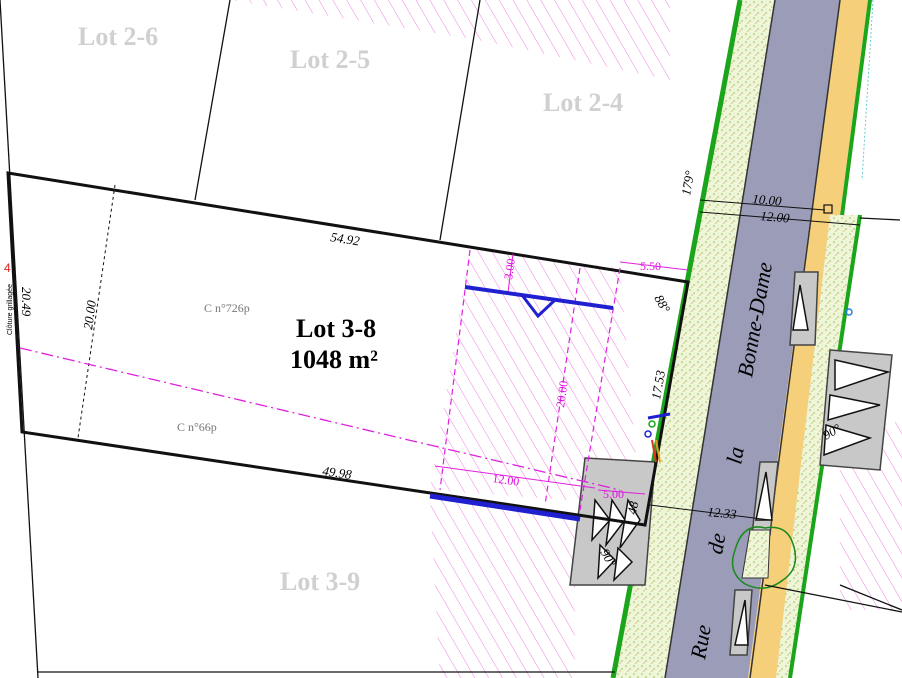 This screenshot has width=902, height=678. I want to click on cadastre-parcel-2: C n°66p, so click(197, 427).